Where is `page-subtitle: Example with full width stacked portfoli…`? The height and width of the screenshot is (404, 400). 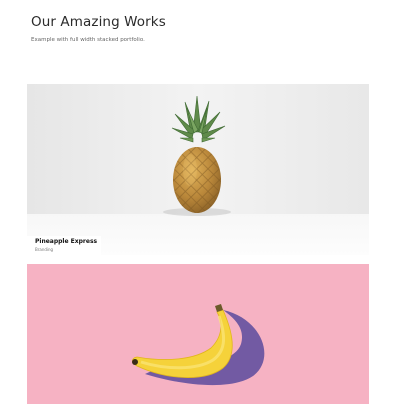 page-subtitle: Example with full width stacked portfoli… is located at coordinates (88, 40).